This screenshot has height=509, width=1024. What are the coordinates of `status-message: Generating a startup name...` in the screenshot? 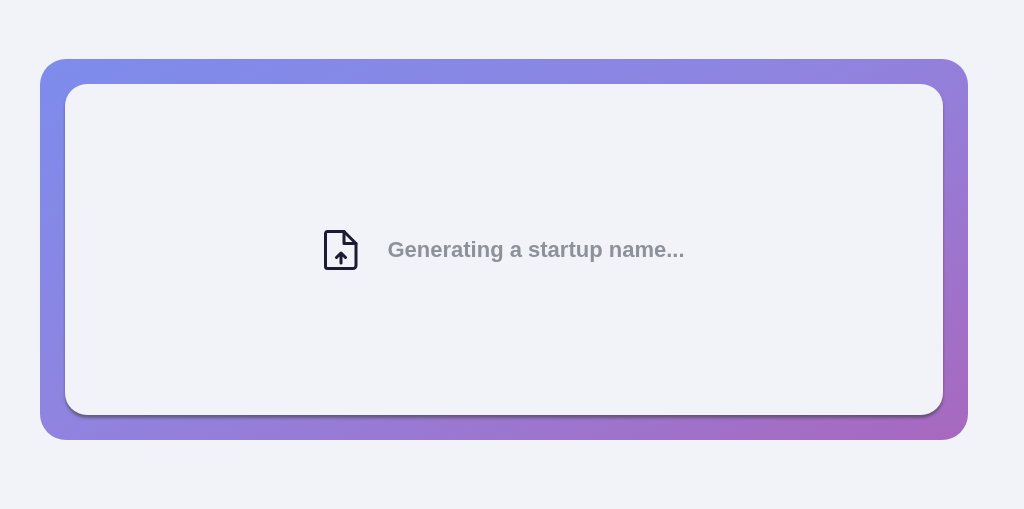 It's located at (536, 249).